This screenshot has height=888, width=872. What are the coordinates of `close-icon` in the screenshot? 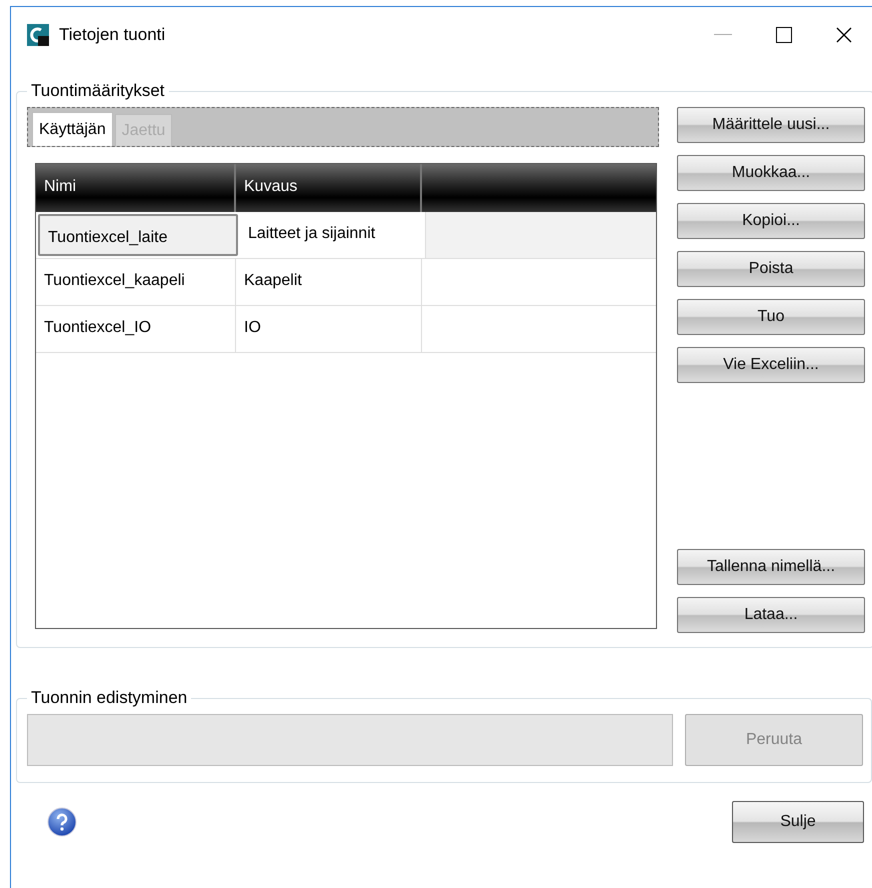 It's located at (844, 35).